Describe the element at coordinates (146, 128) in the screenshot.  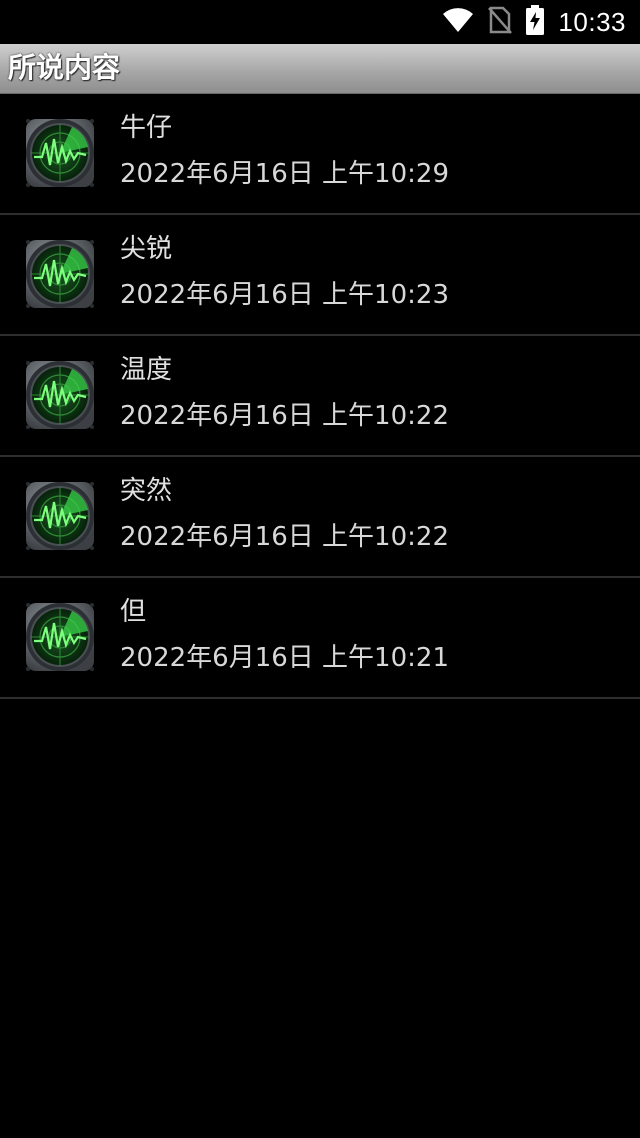
I see `item-title: 牛仔` at that location.